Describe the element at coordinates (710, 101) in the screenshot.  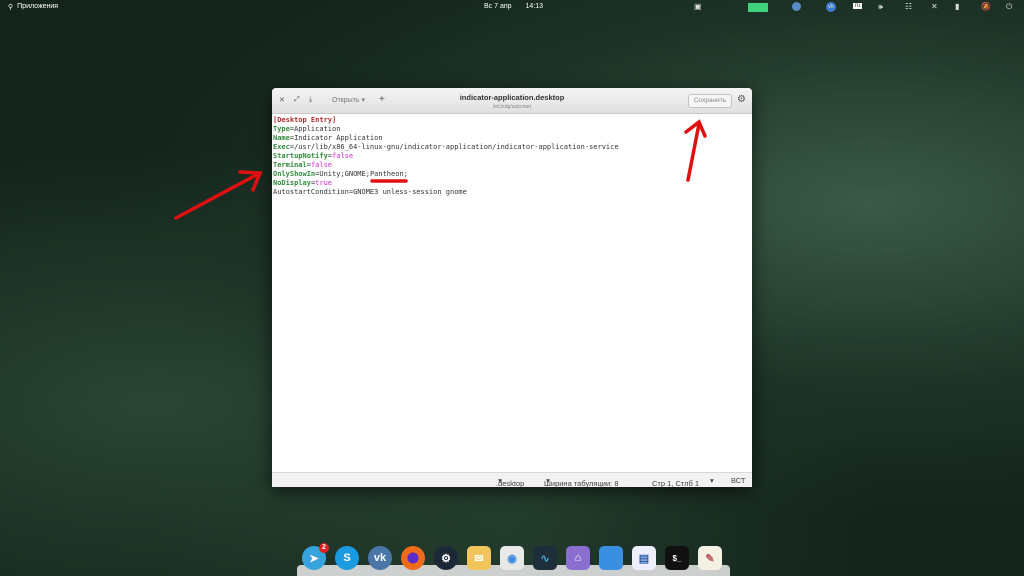
I see `save-button: Сохранить` at that location.